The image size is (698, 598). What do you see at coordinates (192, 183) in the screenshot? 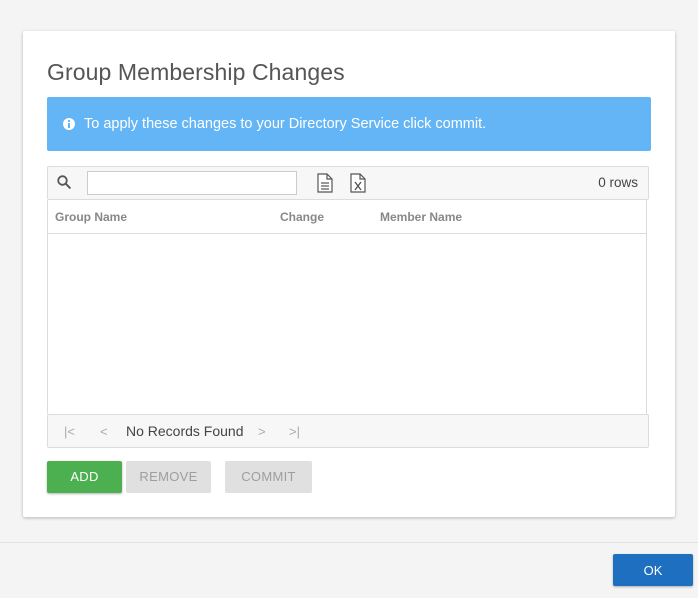
I see `search-input` at bounding box center [192, 183].